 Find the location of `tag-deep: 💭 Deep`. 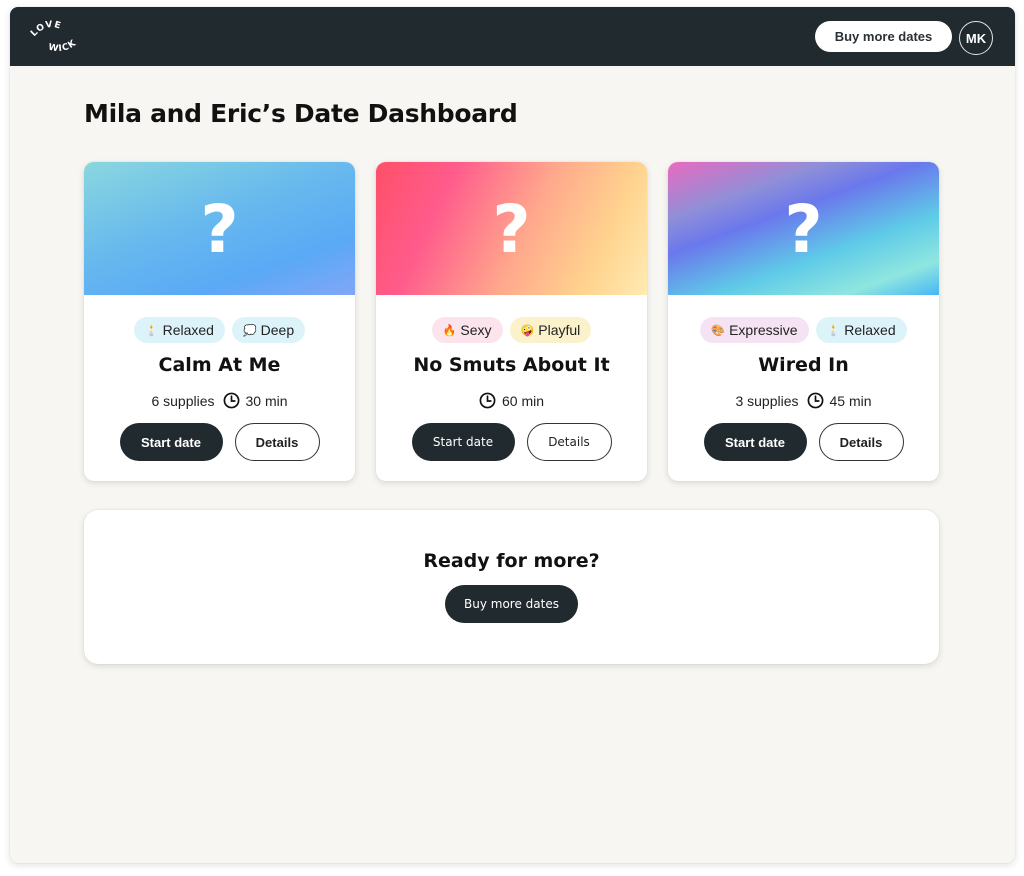

tag-deep: 💭 Deep is located at coordinates (268, 330).